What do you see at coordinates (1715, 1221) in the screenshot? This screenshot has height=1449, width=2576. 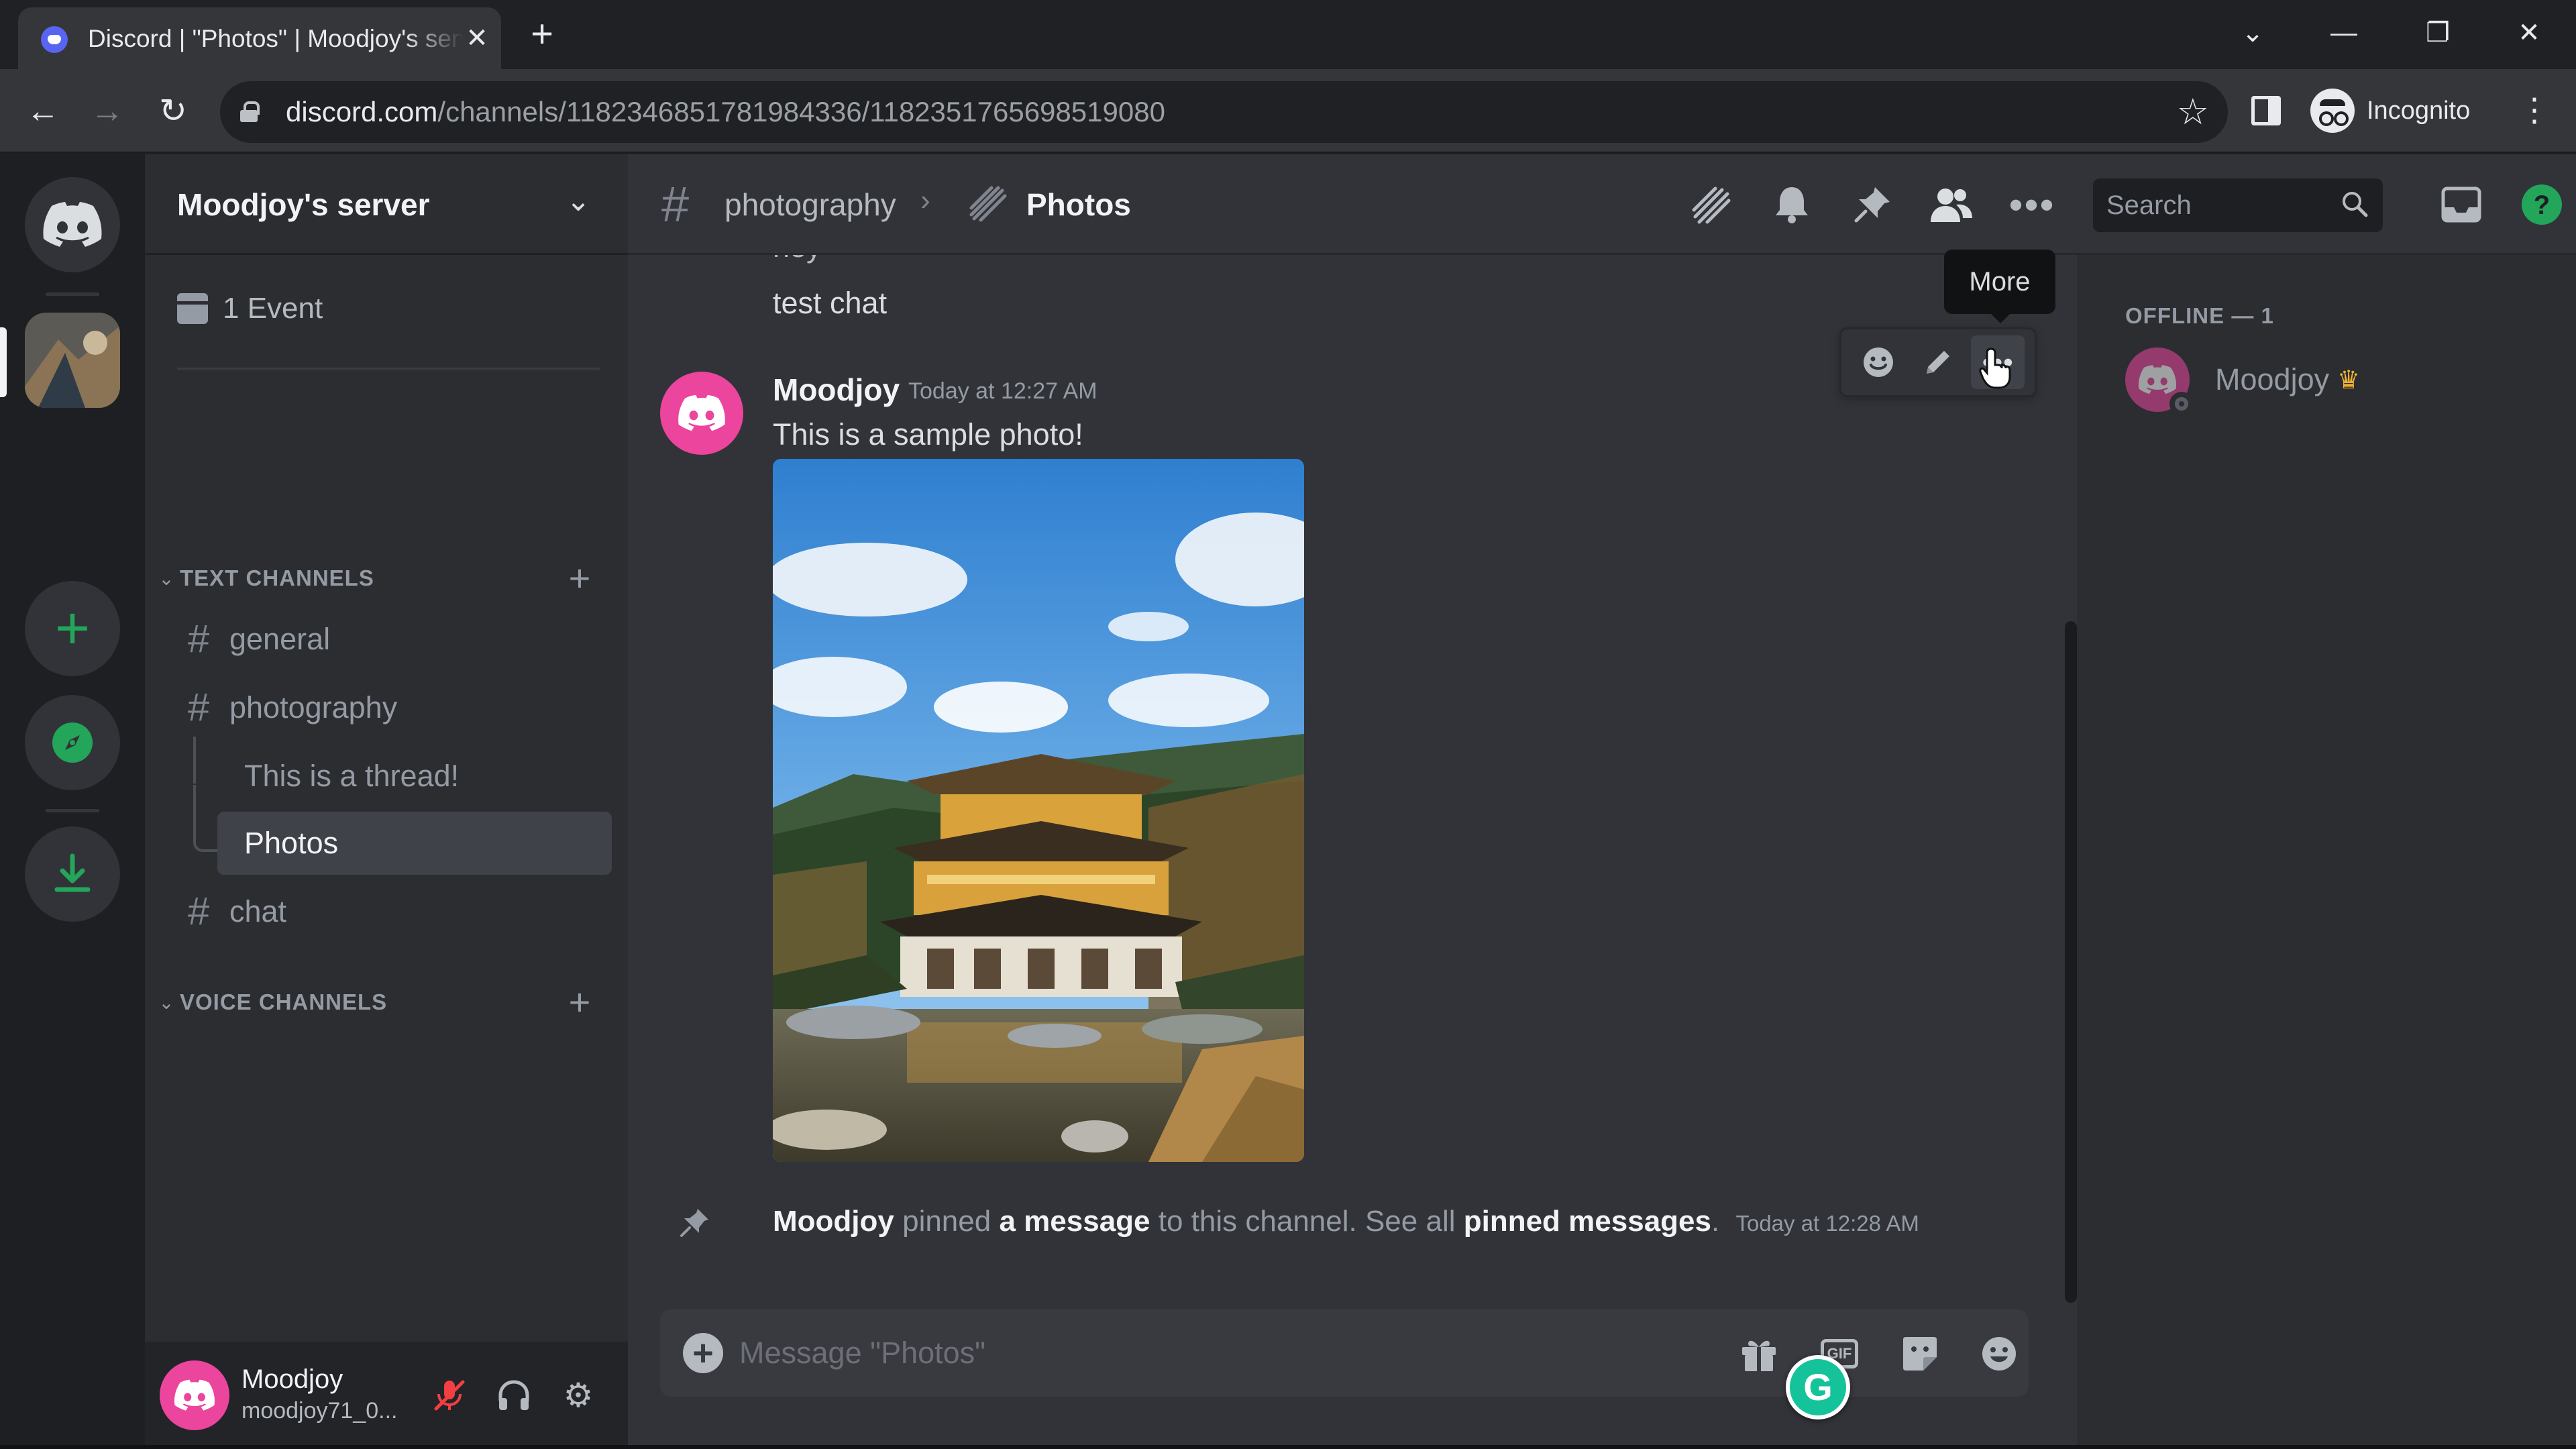 I see `pin-text-3: .` at bounding box center [1715, 1221].